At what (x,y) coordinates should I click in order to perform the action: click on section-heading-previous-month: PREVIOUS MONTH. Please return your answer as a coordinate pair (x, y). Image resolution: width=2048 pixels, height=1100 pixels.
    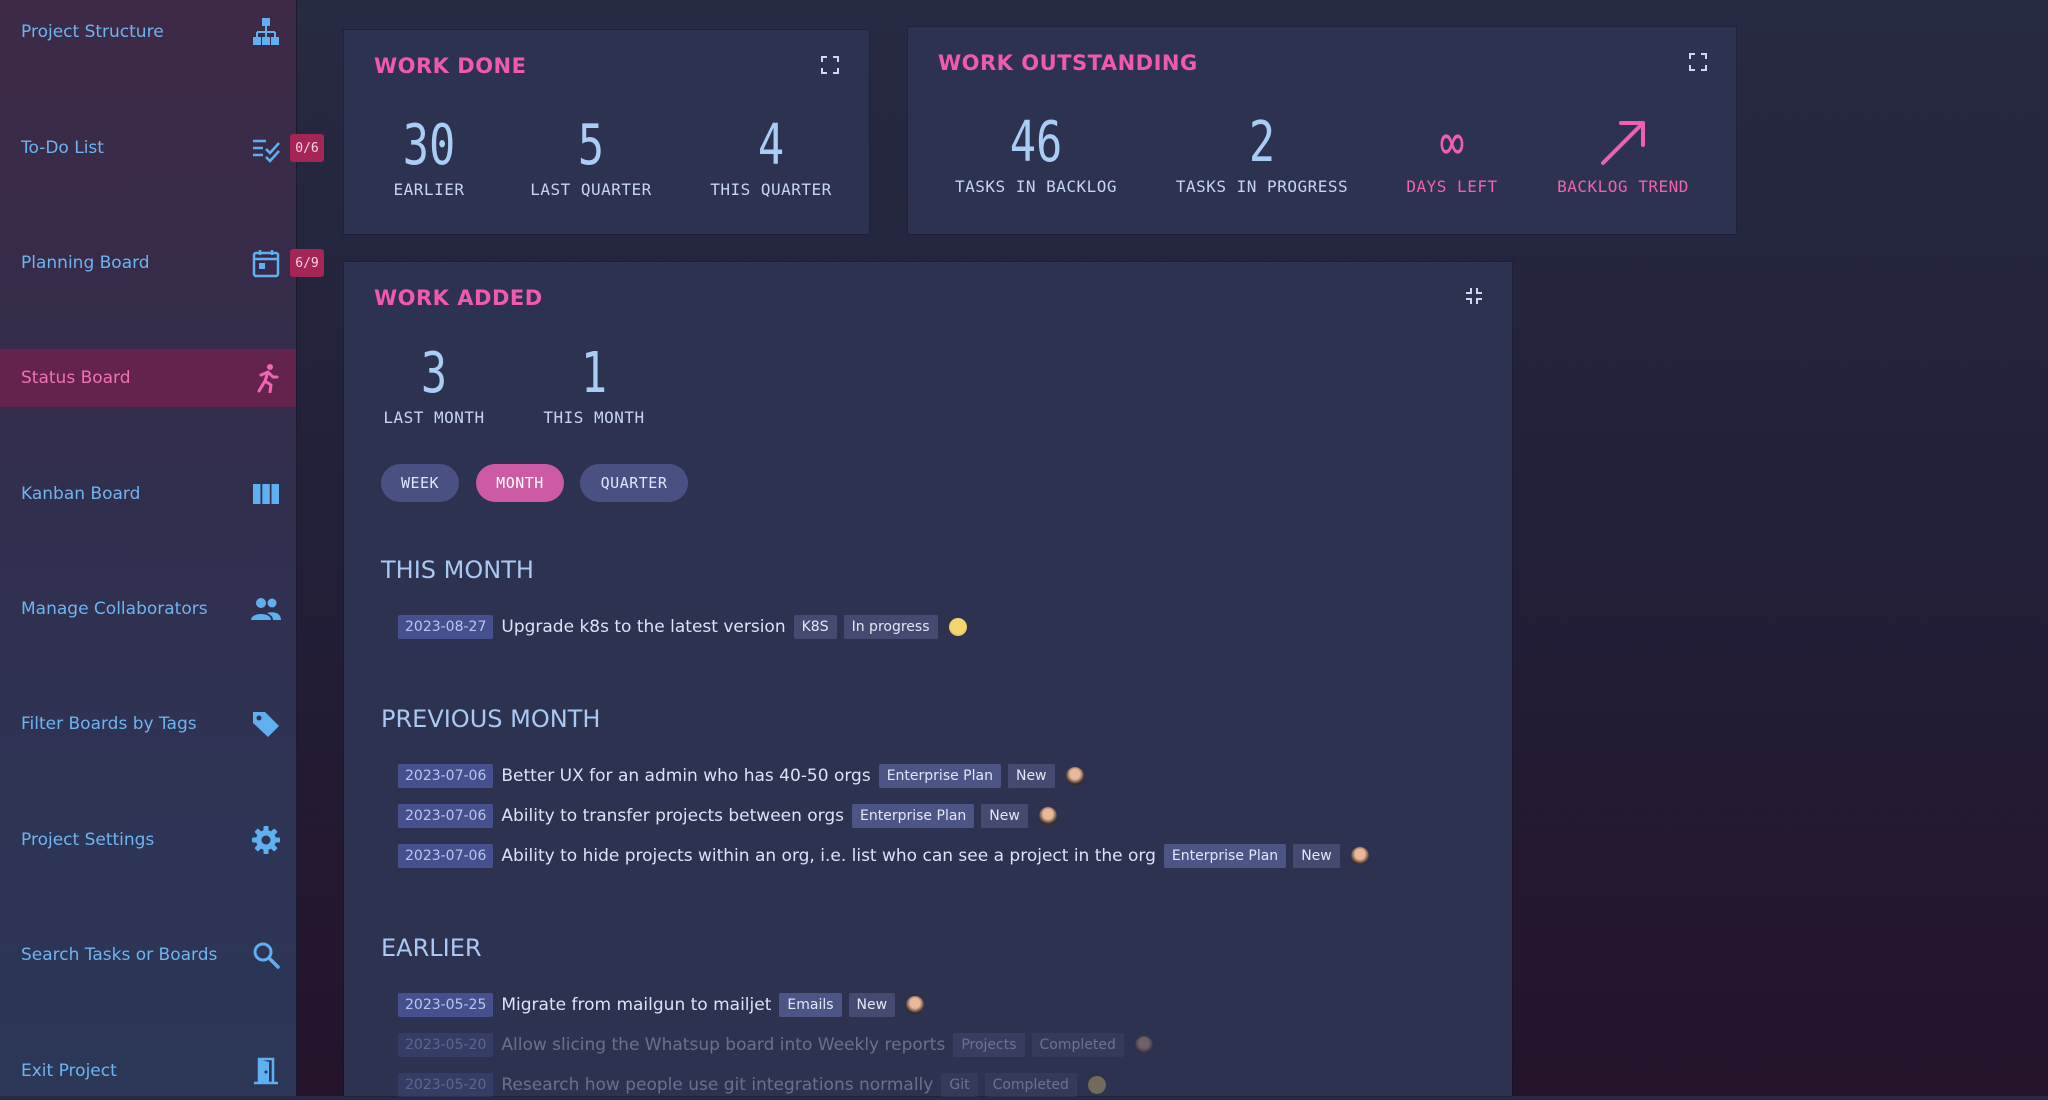
    Looking at the image, I should click on (491, 719).